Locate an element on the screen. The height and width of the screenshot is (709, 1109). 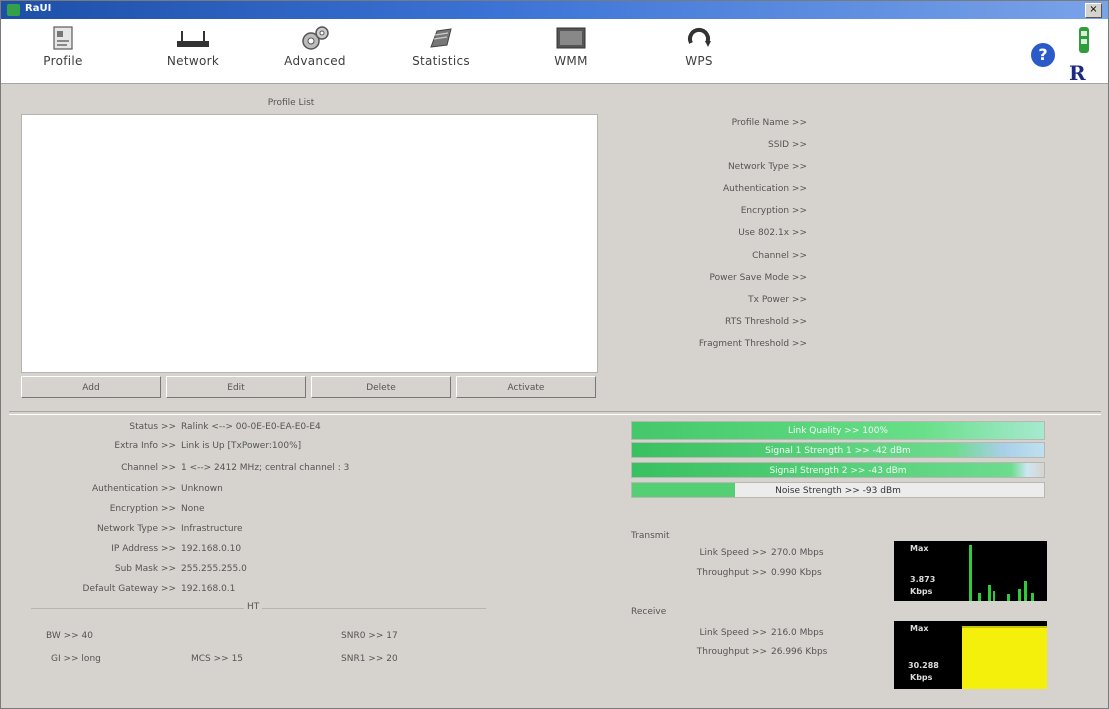
power-save-mode-label: Power Save Mode >> is located at coordinates (758, 278).